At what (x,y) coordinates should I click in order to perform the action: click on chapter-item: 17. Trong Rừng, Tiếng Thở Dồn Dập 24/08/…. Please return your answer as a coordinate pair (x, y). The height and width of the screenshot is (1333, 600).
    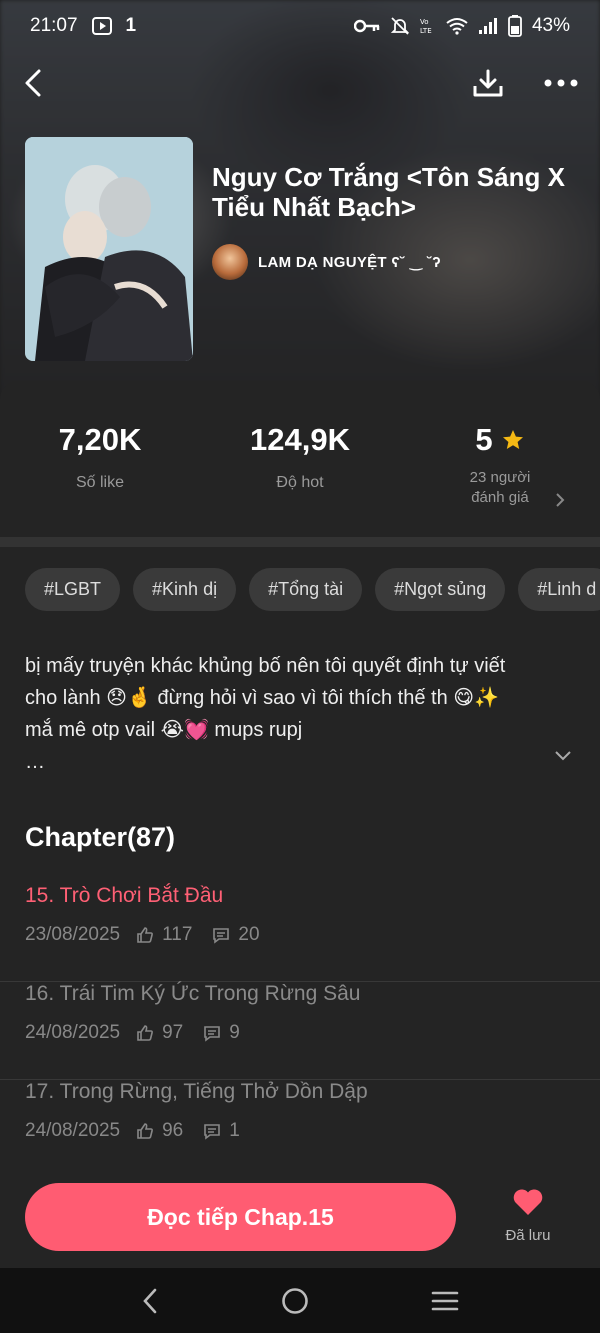
    Looking at the image, I should click on (300, 1129).